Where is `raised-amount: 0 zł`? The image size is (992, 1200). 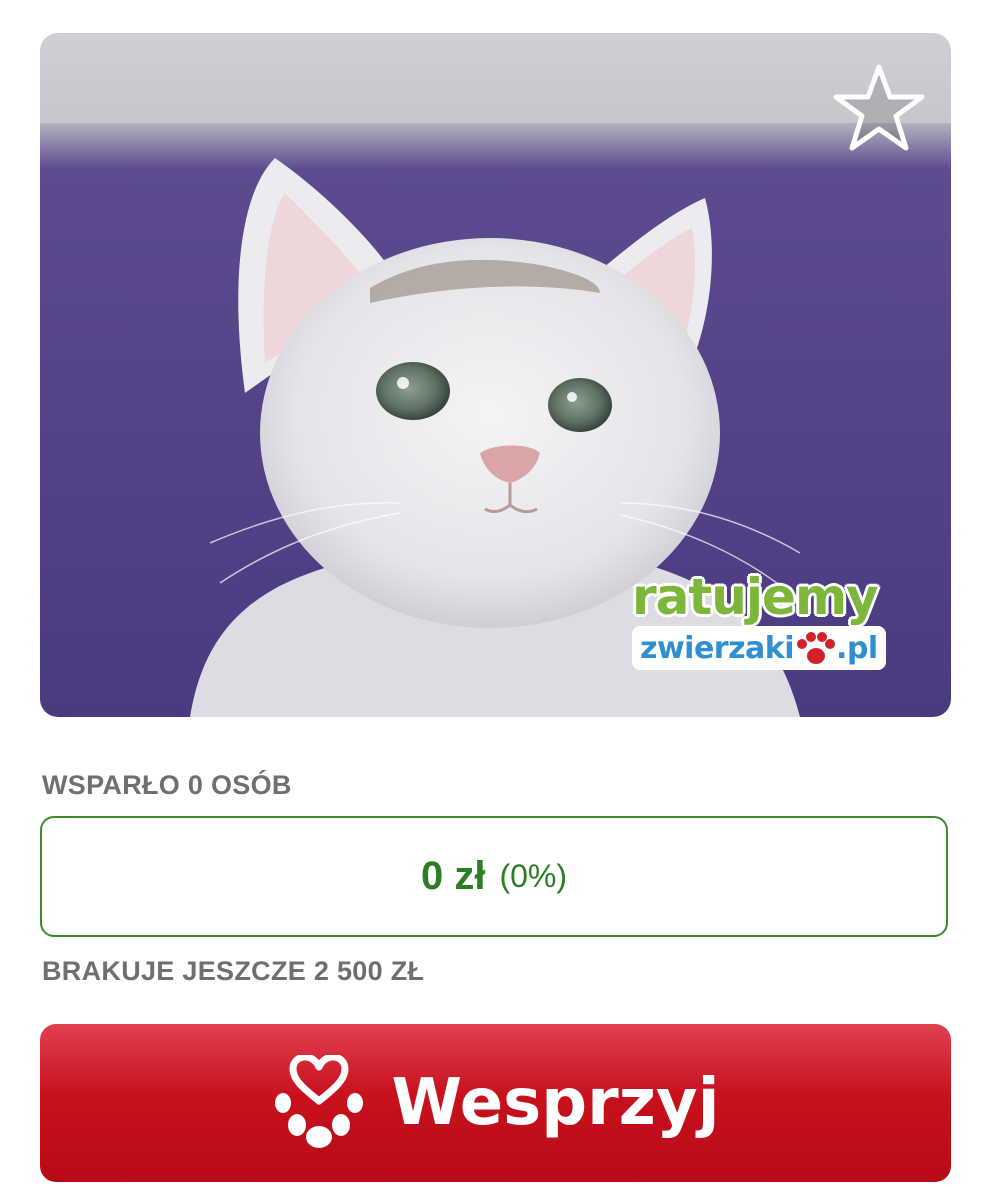 raised-amount: 0 zł is located at coordinates (453, 876).